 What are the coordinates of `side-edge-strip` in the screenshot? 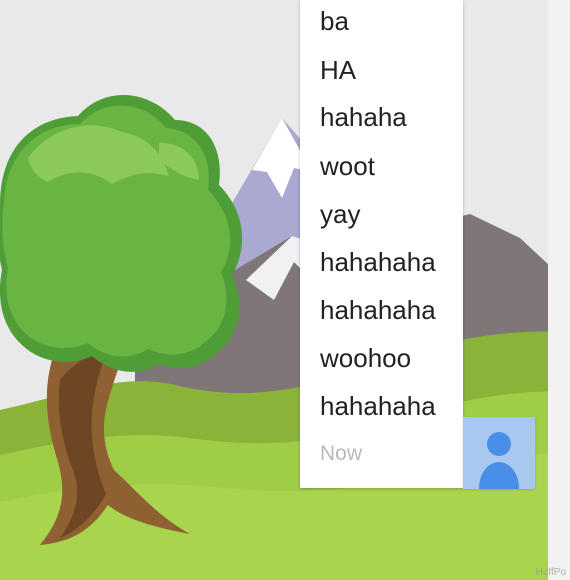 It's located at (559, 290).